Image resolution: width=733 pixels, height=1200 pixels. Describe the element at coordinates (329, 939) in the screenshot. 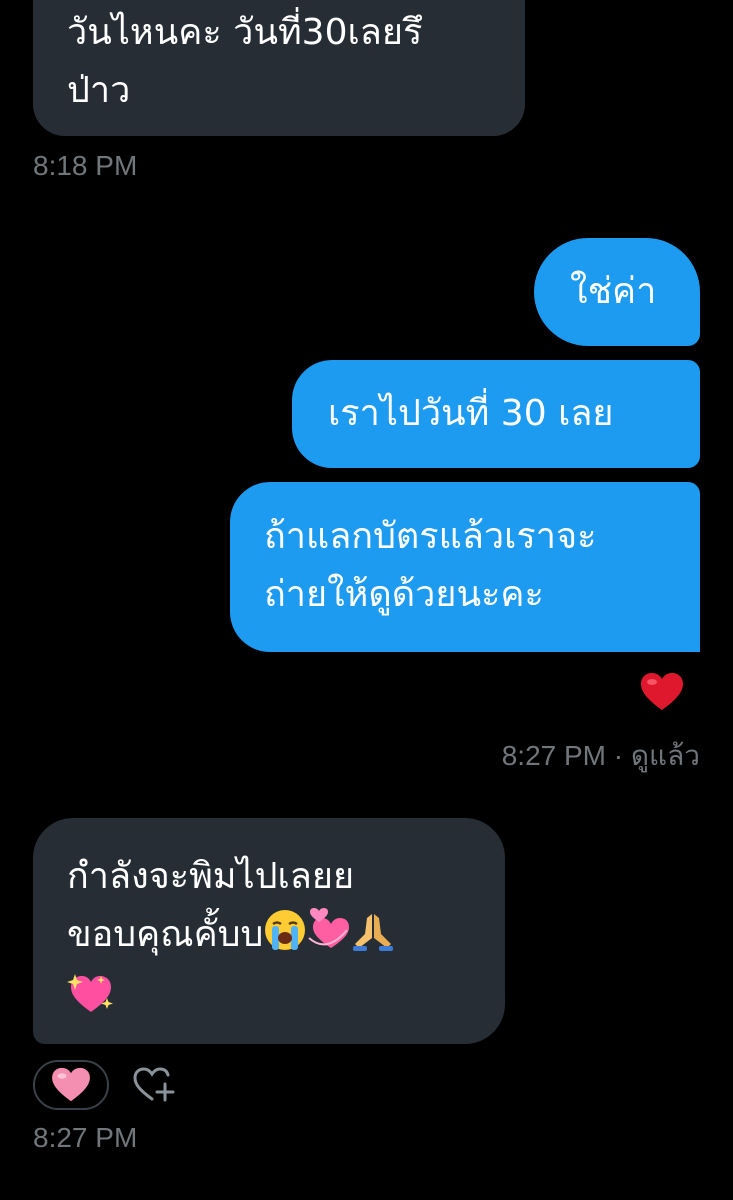

I see `revolving-hearts-icon` at that location.